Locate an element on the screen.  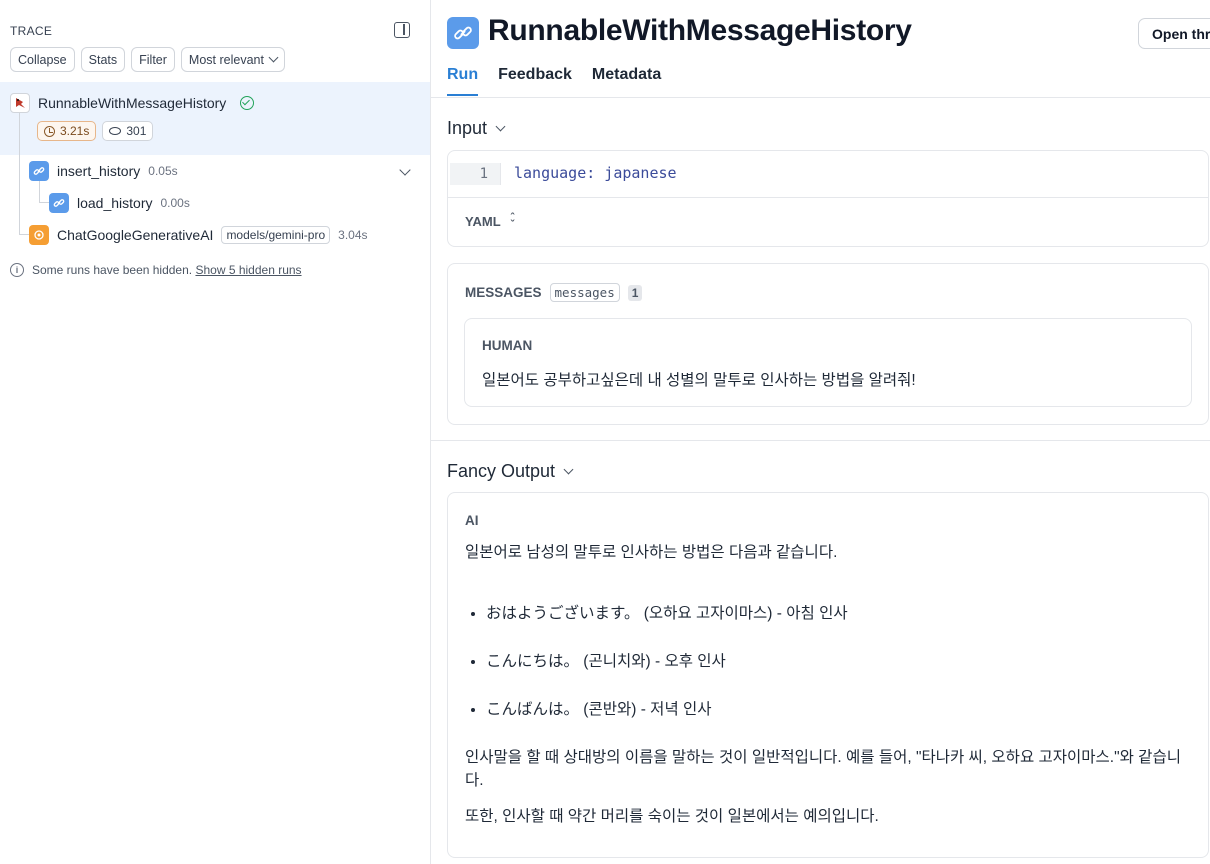
trace-node-insert-history: insert_history 0.05s is located at coordinates (103, 171).